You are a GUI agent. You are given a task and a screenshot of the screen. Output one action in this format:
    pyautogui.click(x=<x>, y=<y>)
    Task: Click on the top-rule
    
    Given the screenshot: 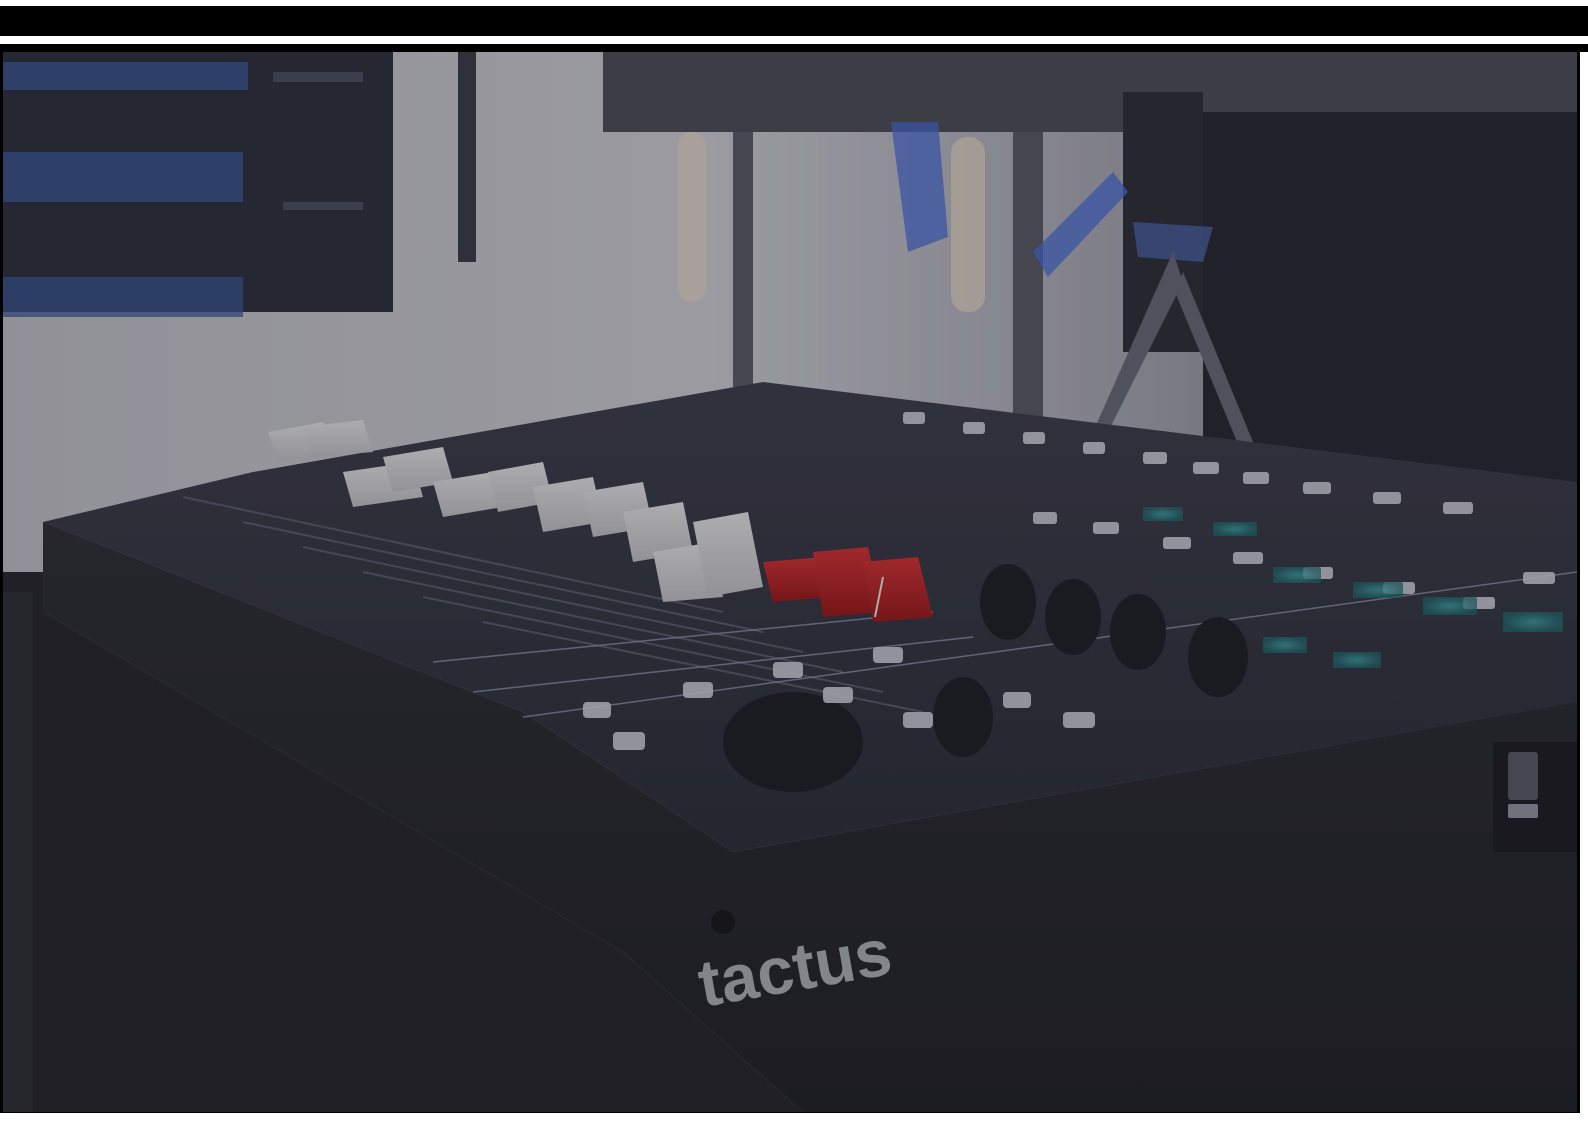 What is the action you would take?
    pyautogui.click(x=794, y=48)
    